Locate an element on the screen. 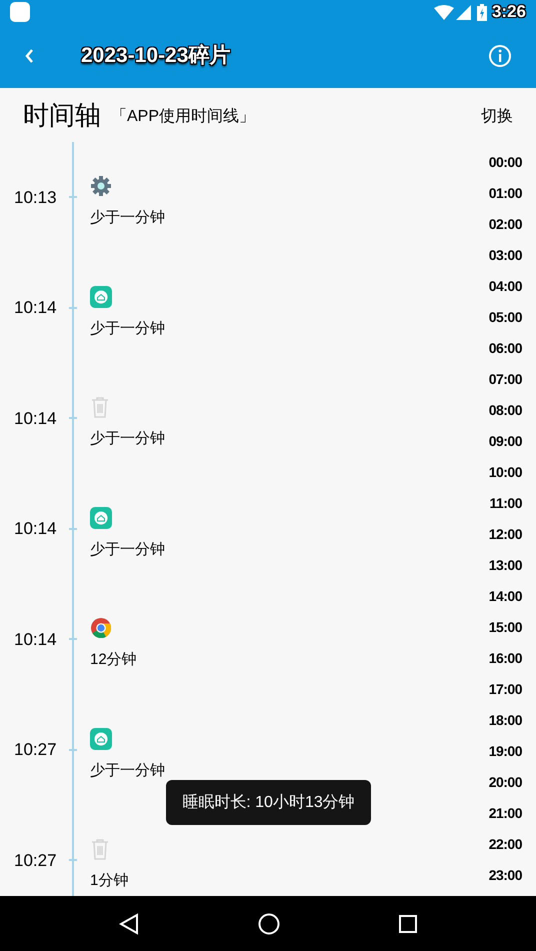 This screenshot has width=536, height=951. hour-label: 05:00 is located at coordinates (505, 317).